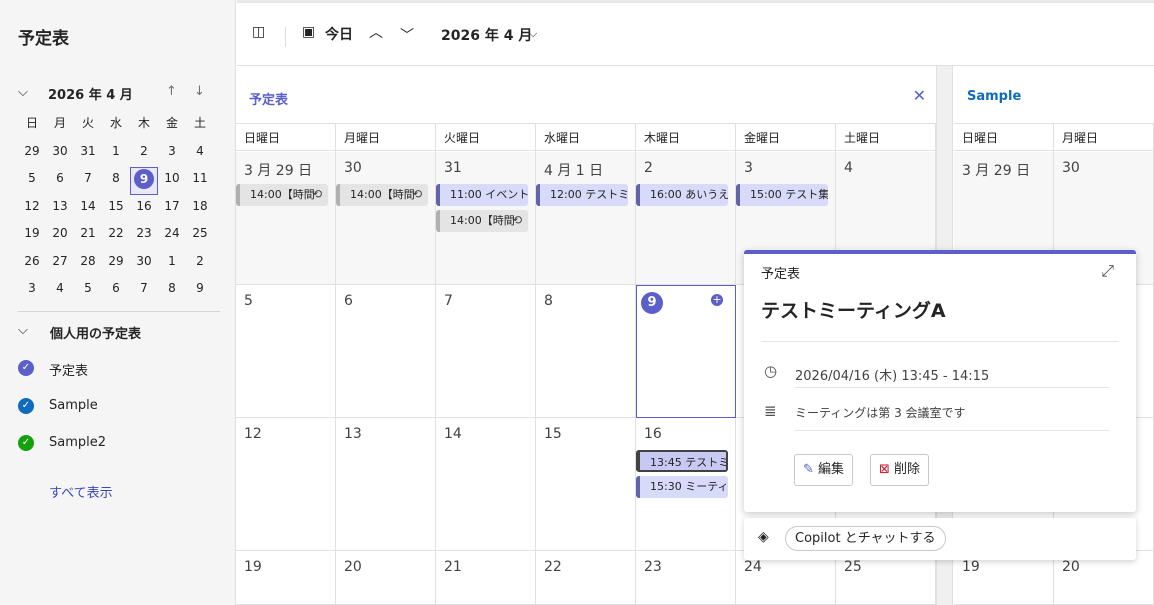 The width and height of the screenshot is (1154, 605). I want to click on description-icon: ≣, so click(770, 411).